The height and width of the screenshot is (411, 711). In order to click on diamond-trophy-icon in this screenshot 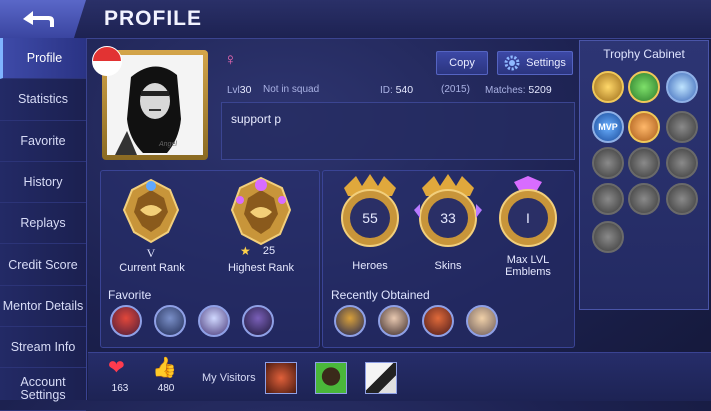, I will do `click(682, 87)`.